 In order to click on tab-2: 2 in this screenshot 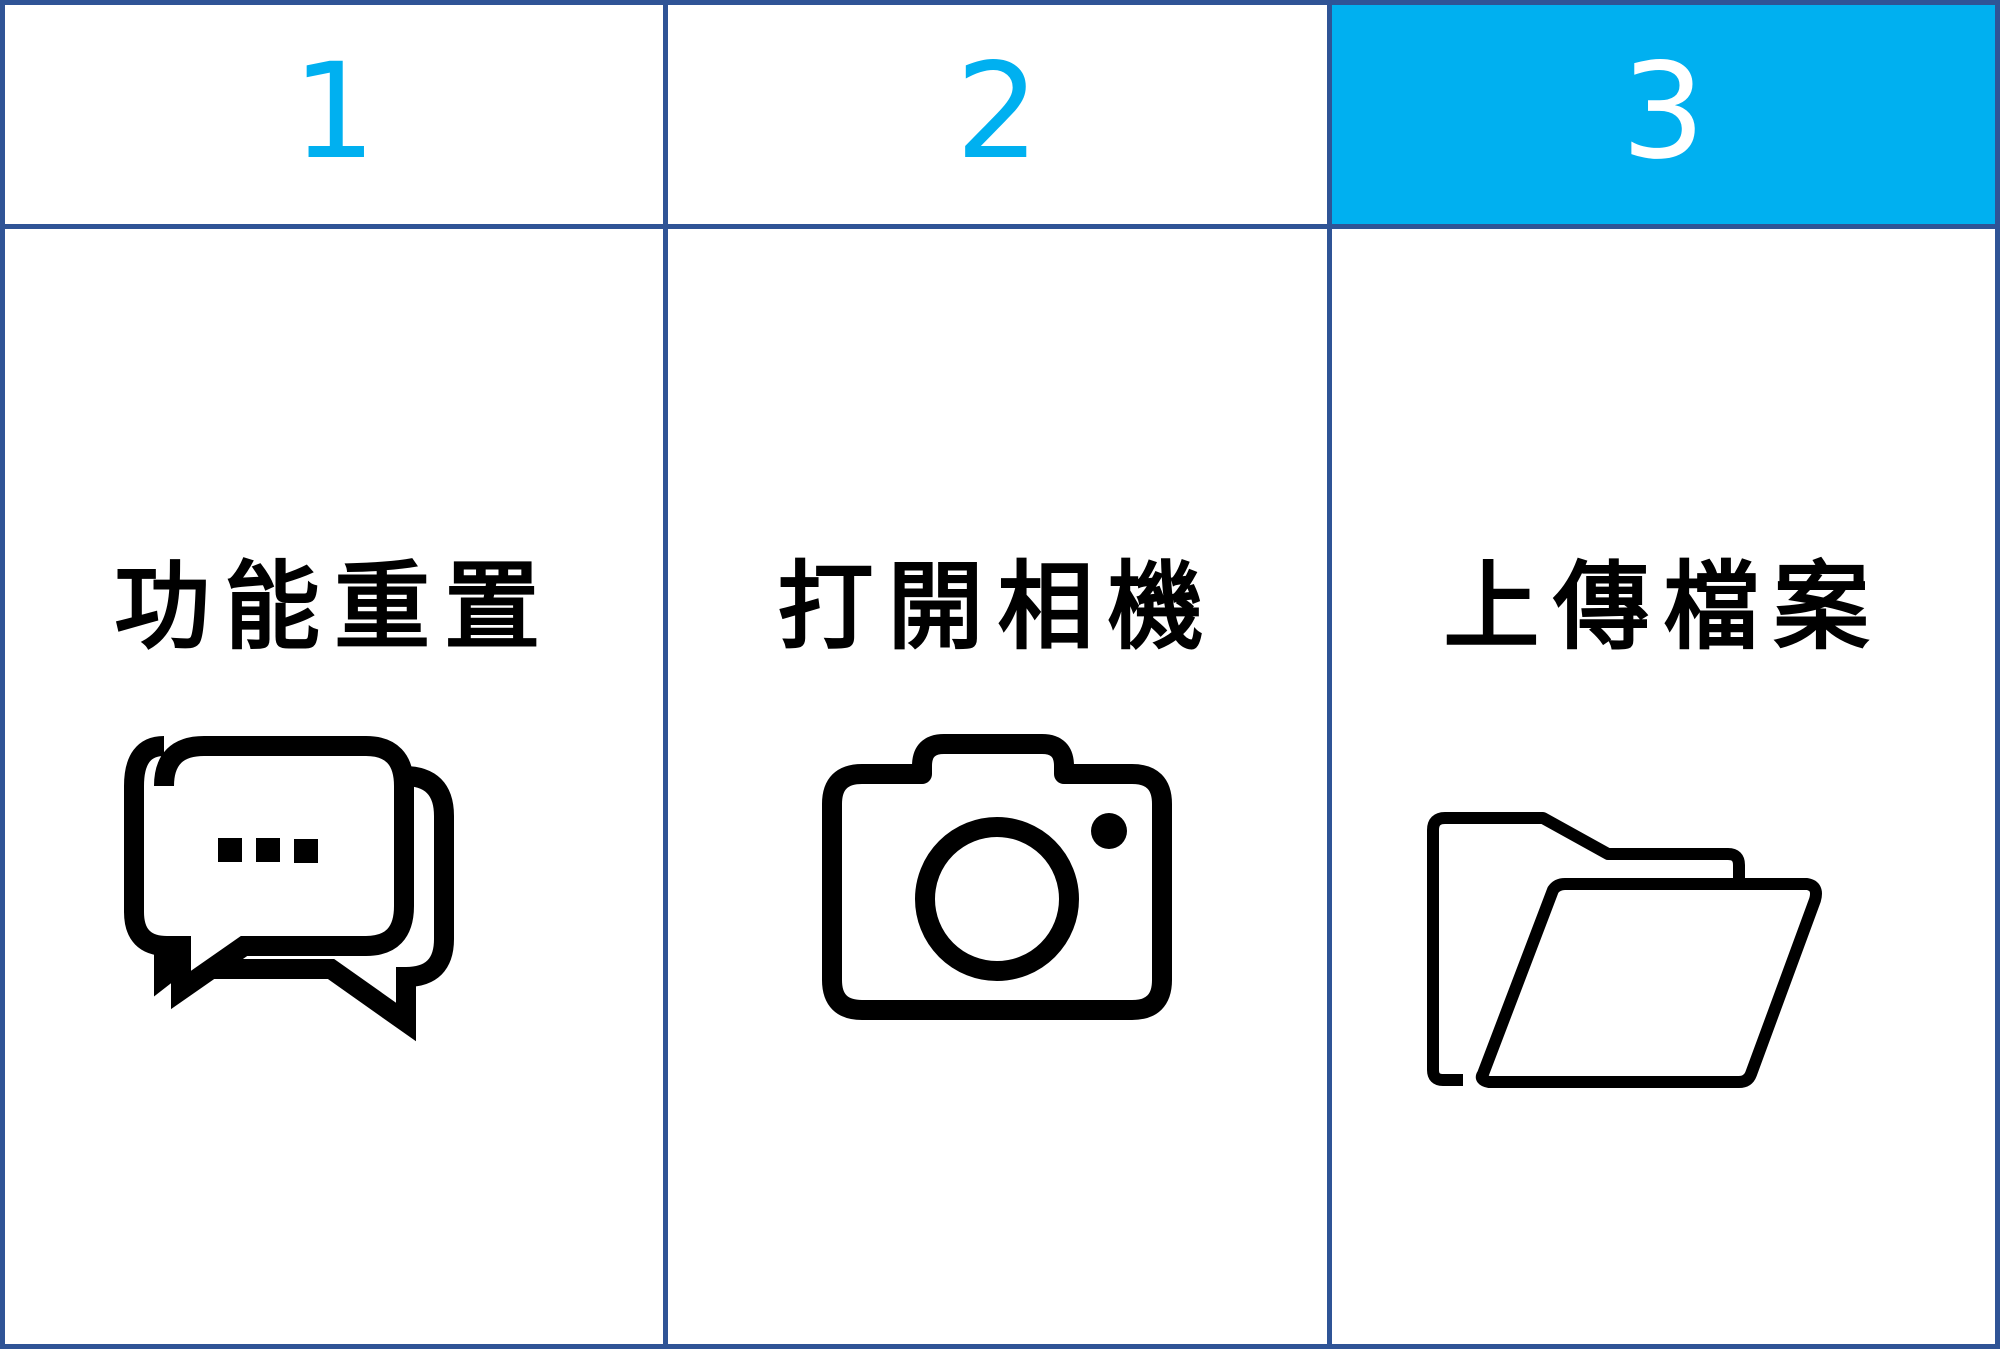, I will do `click(1000, 117)`.